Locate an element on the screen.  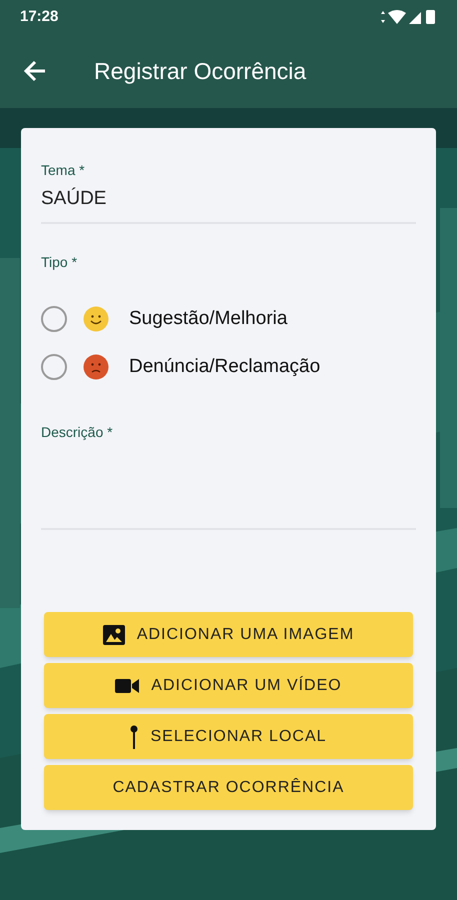
field-label: Tema * is located at coordinates (63, 170).